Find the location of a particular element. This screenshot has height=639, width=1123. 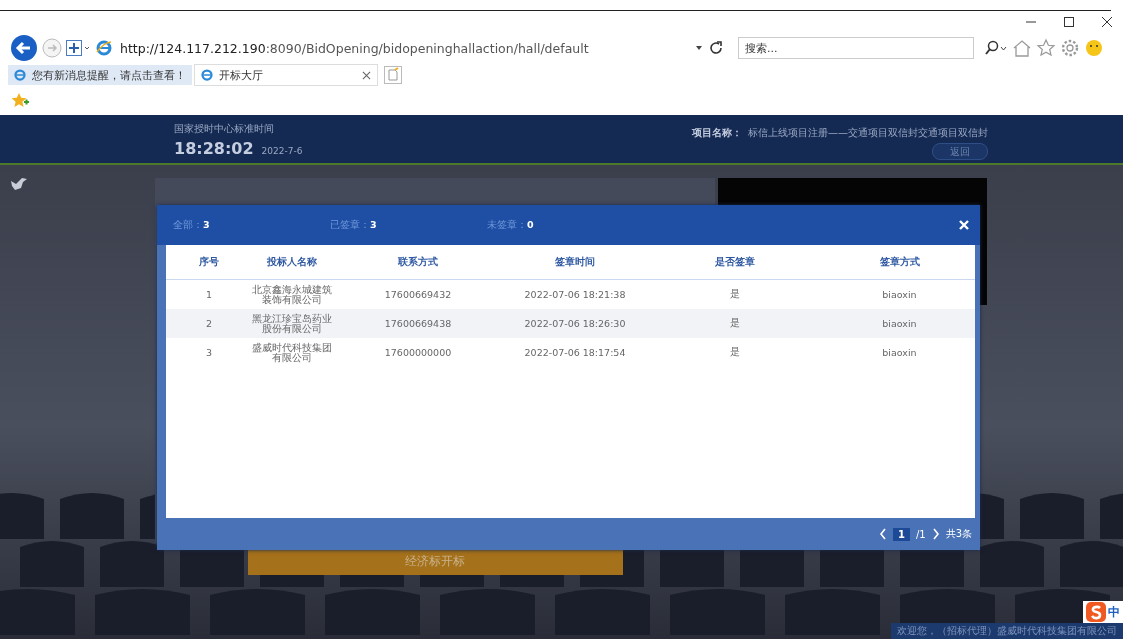

compatibility-icon is located at coordinates (79, 48).